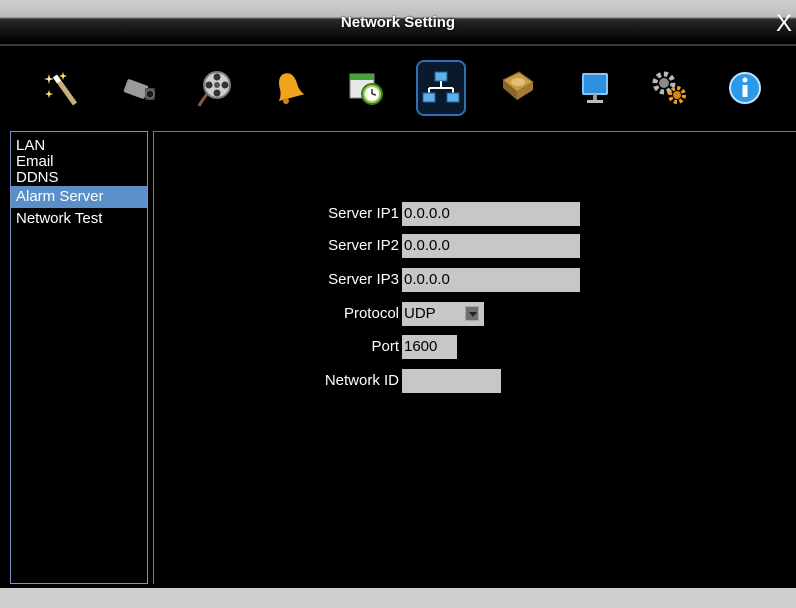 This screenshot has width=796, height=608. What do you see at coordinates (491, 246) in the screenshot?
I see `server-ip2-input: 0.0.0.0` at bounding box center [491, 246].